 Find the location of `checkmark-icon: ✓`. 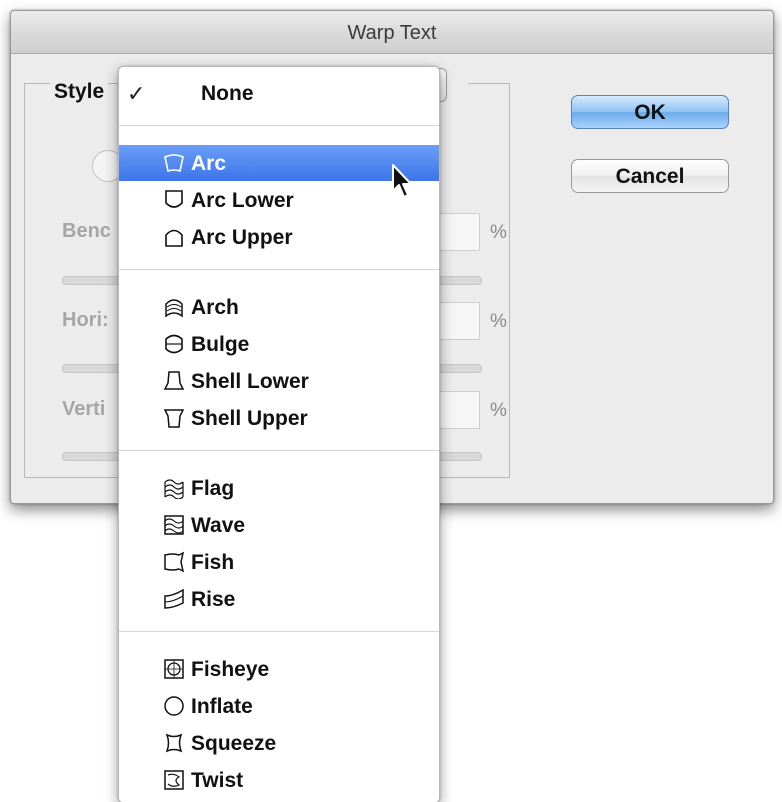

checkmark-icon: ✓ is located at coordinates (136, 93).